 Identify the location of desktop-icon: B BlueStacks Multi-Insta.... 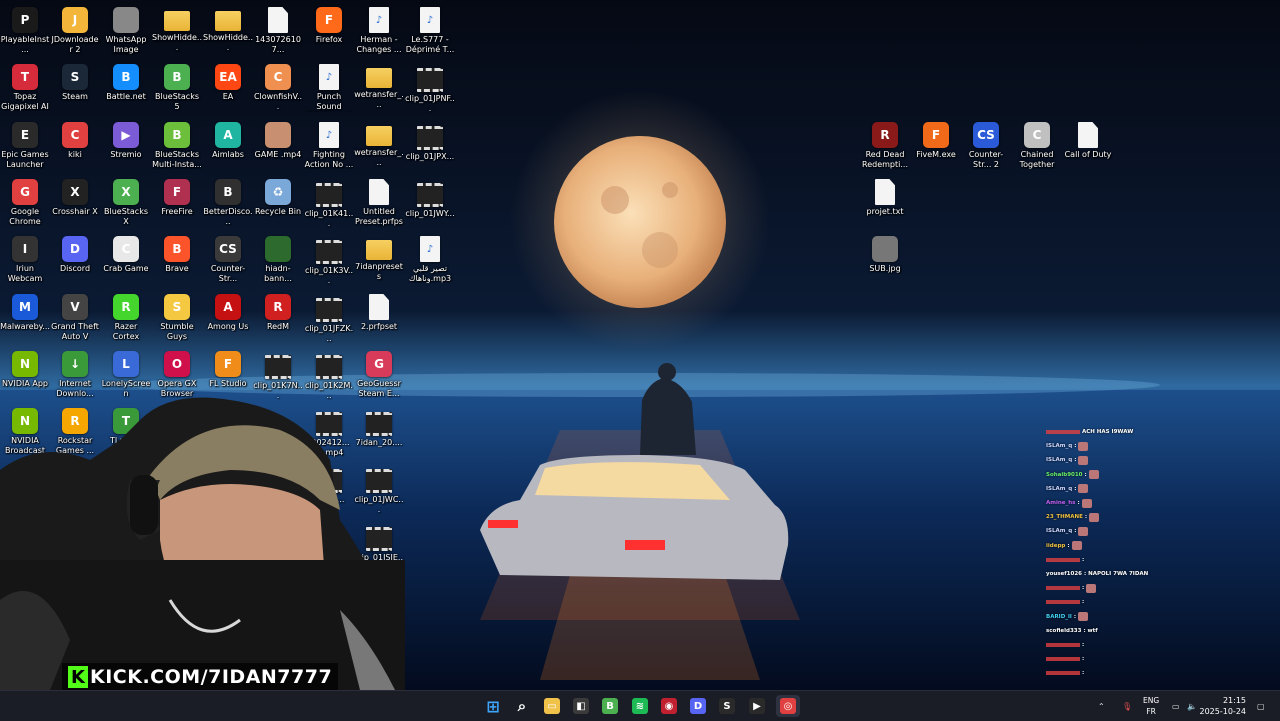
(177, 143).